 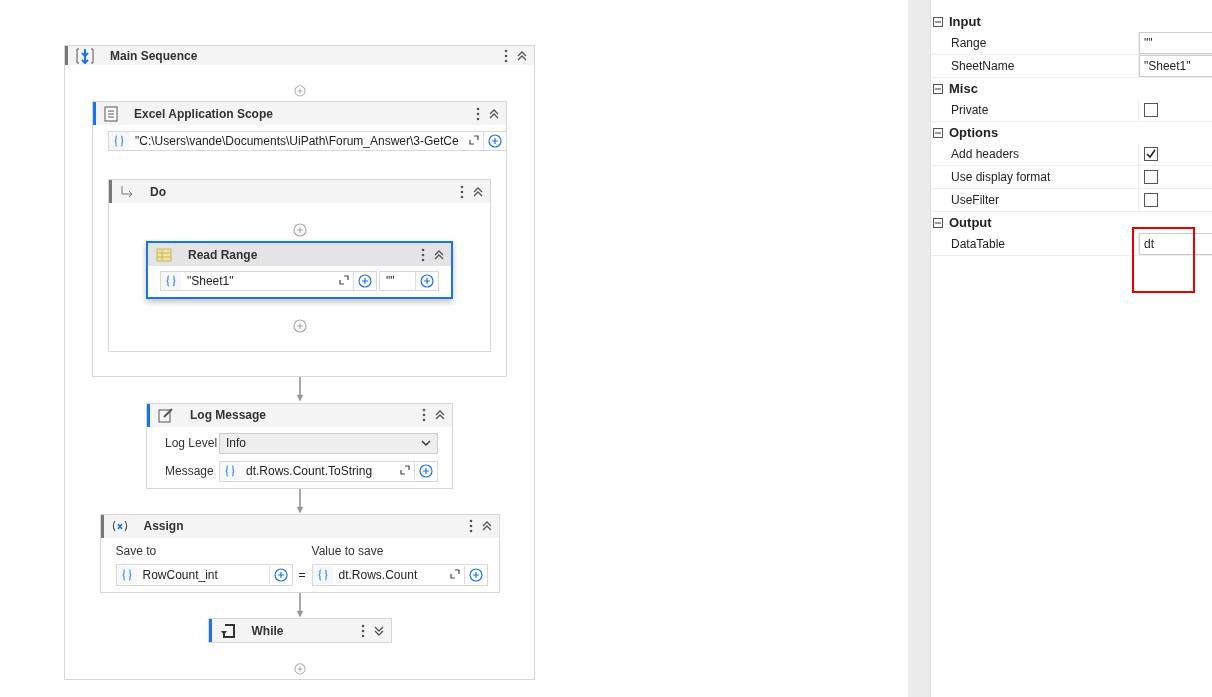 I want to click on document-icon, so click(x=111, y=113).